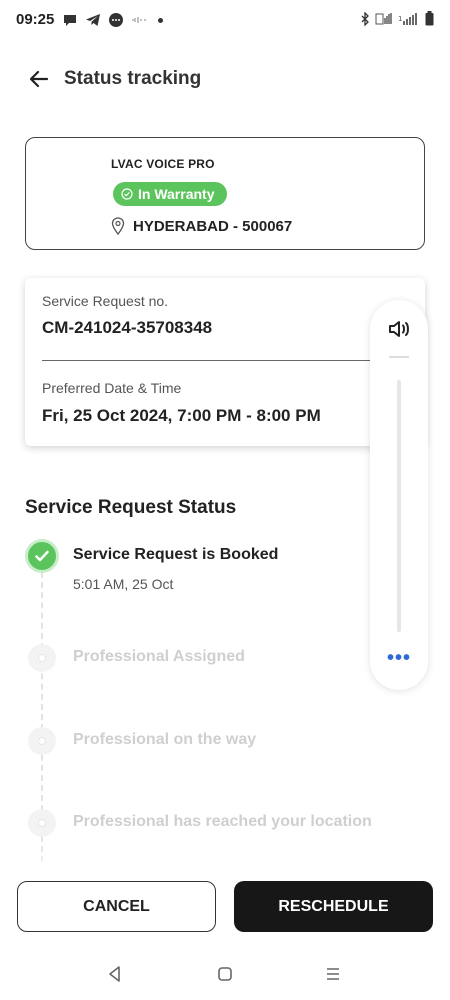  What do you see at coordinates (116, 20) in the screenshot?
I see `messages-icon` at bounding box center [116, 20].